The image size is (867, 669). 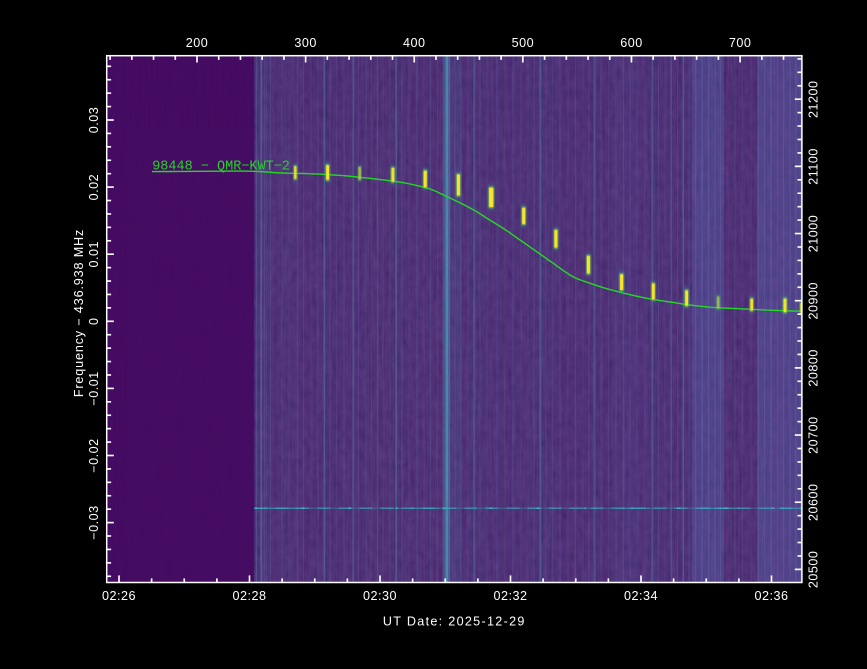 I want to click on svg-text: 02:34, so click(x=641, y=596).